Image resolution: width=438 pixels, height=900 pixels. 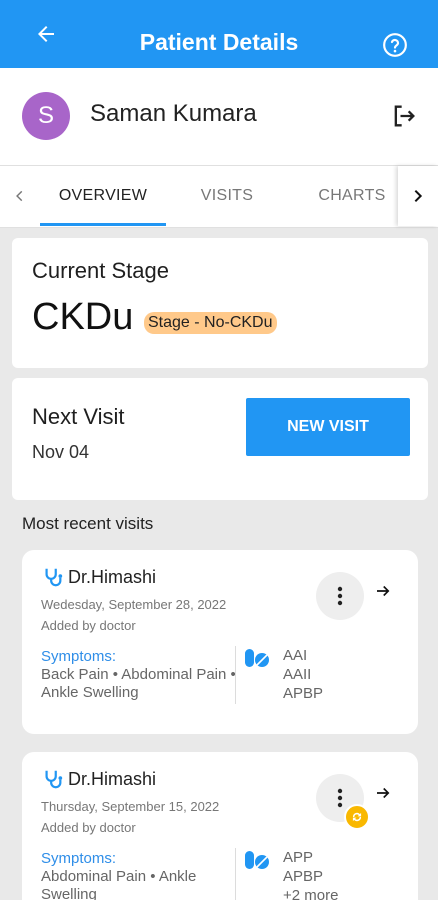 I want to click on page-title: Patient Details, so click(x=219, y=42).